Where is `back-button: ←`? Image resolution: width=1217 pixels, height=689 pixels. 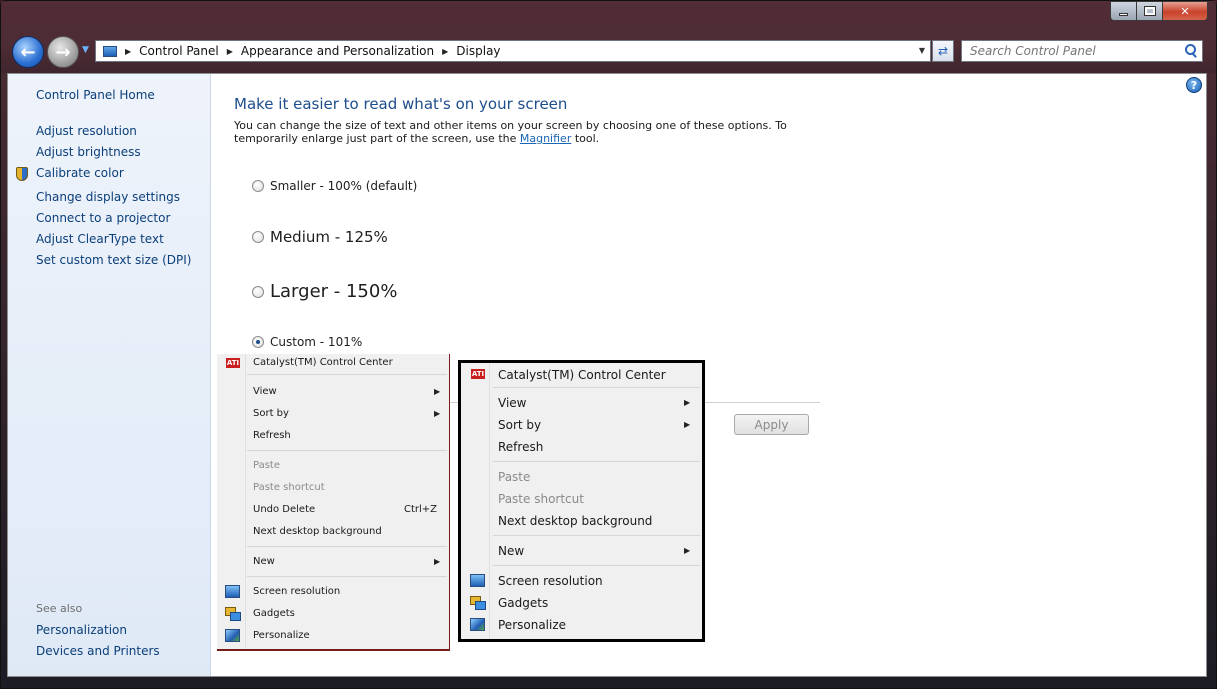 back-button: ← is located at coordinates (28, 52).